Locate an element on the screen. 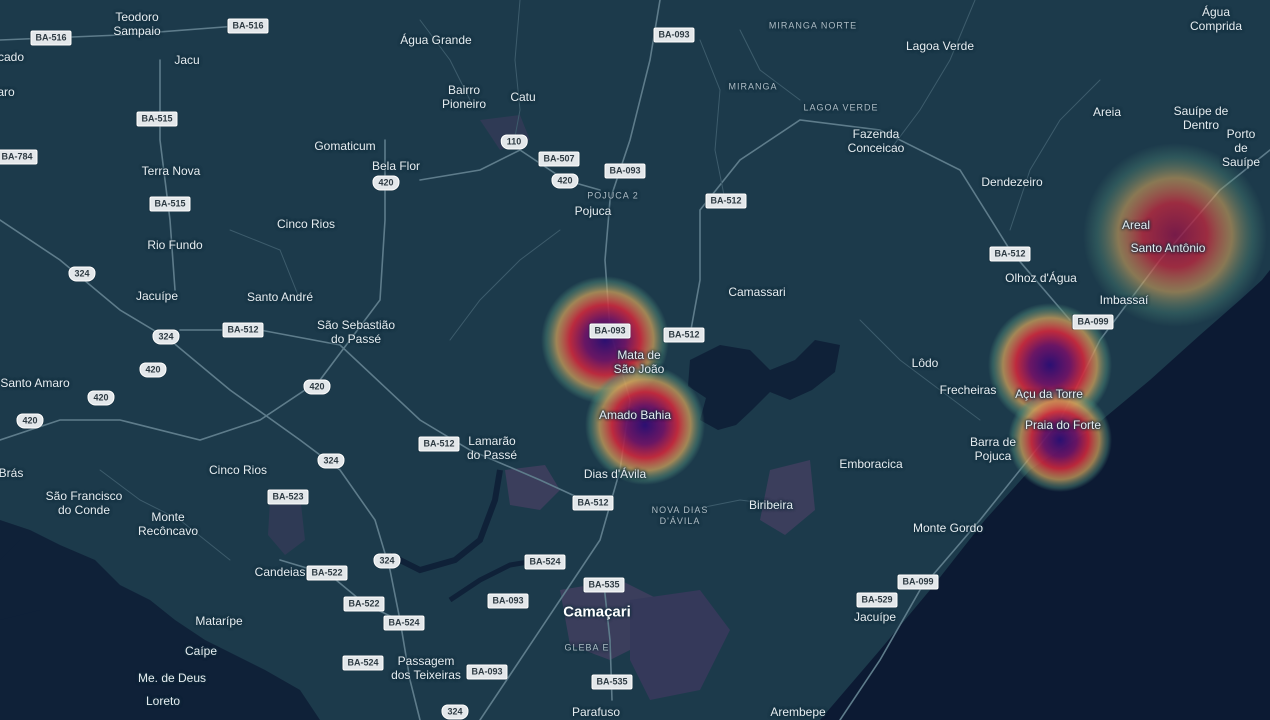  road-shield: BA-507 is located at coordinates (559, 159).